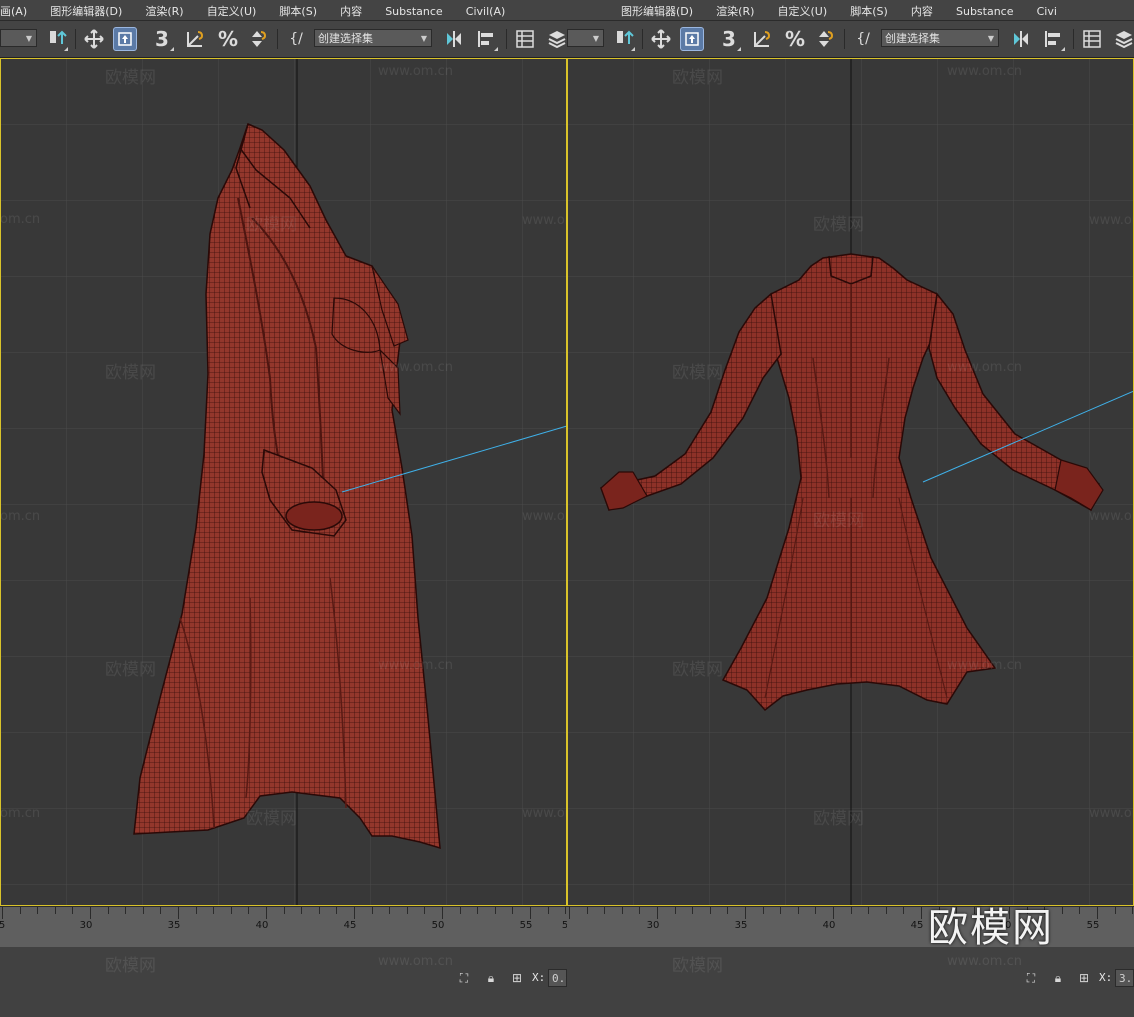 The width and height of the screenshot is (1134, 1017). Describe the element at coordinates (18, 11) in the screenshot. I see `menu-item-partial: 画(A)` at that location.